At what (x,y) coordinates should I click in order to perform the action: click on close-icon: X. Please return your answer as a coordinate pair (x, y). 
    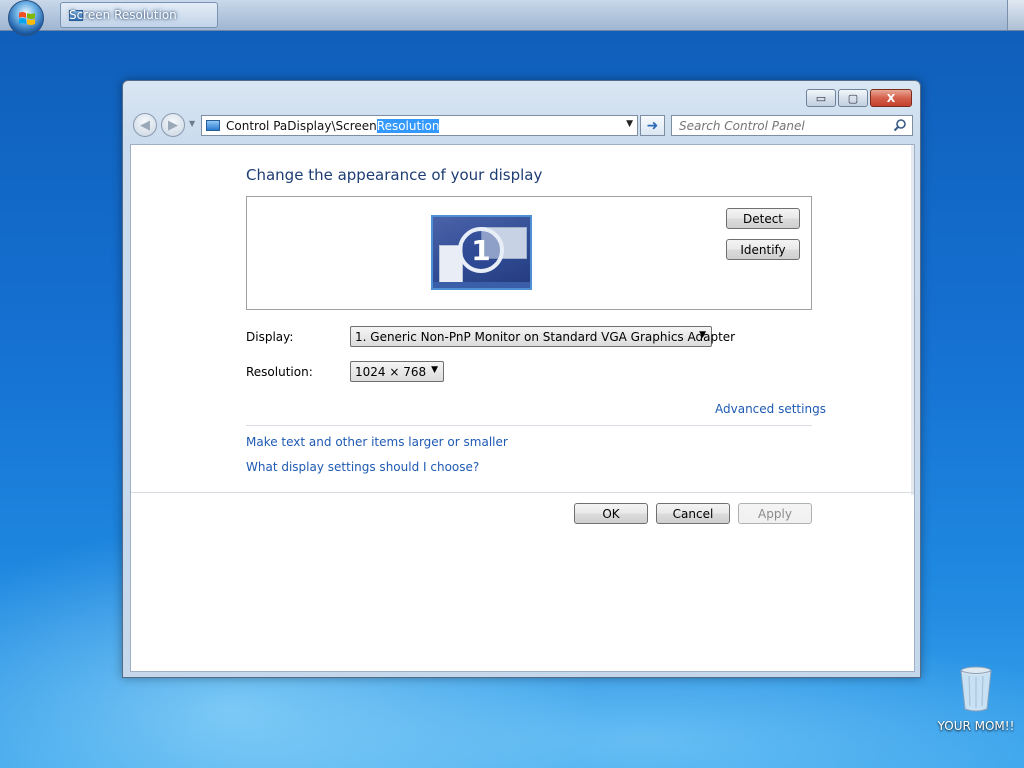
    Looking at the image, I should click on (891, 98).